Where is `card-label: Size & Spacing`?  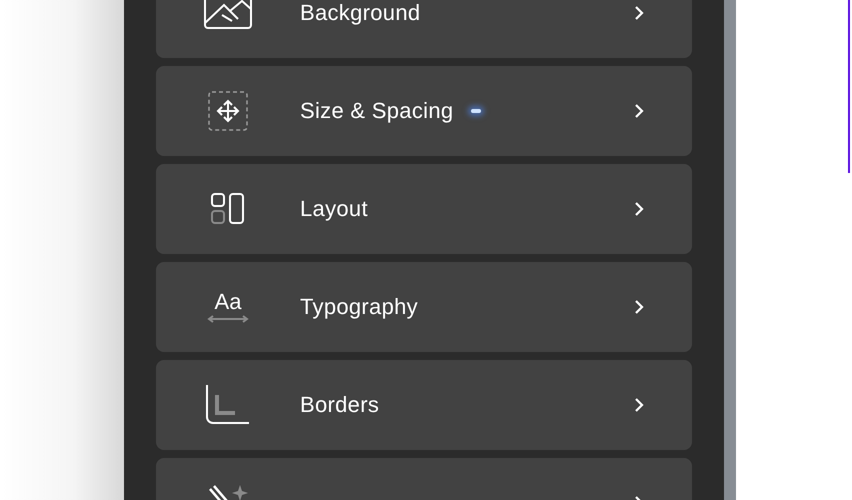 card-label: Size & Spacing is located at coordinates (377, 111).